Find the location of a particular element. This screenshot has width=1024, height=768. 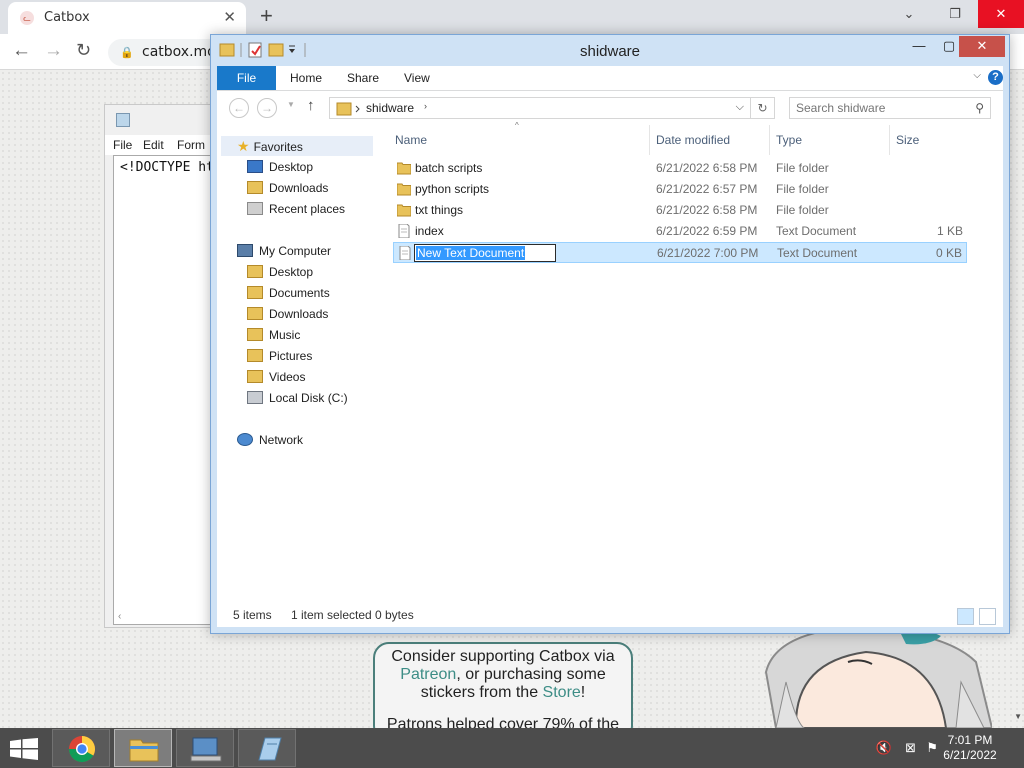

address-dropdown-icon: ⌵ is located at coordinates (740, 107).